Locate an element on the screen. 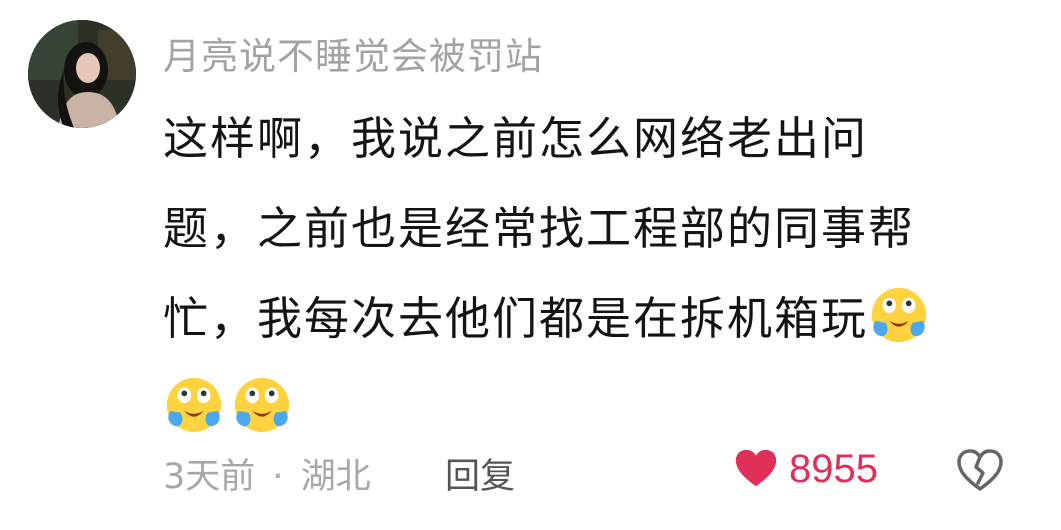  broken-heart-icon is located at coordinates (980, 470).